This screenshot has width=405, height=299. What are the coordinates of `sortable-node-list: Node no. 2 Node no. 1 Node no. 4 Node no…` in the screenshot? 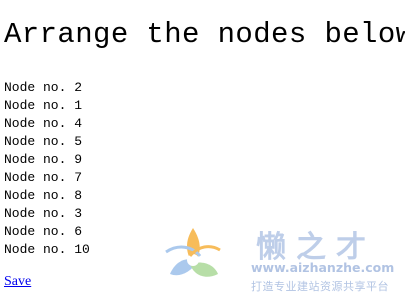 It's located at (47, 169).